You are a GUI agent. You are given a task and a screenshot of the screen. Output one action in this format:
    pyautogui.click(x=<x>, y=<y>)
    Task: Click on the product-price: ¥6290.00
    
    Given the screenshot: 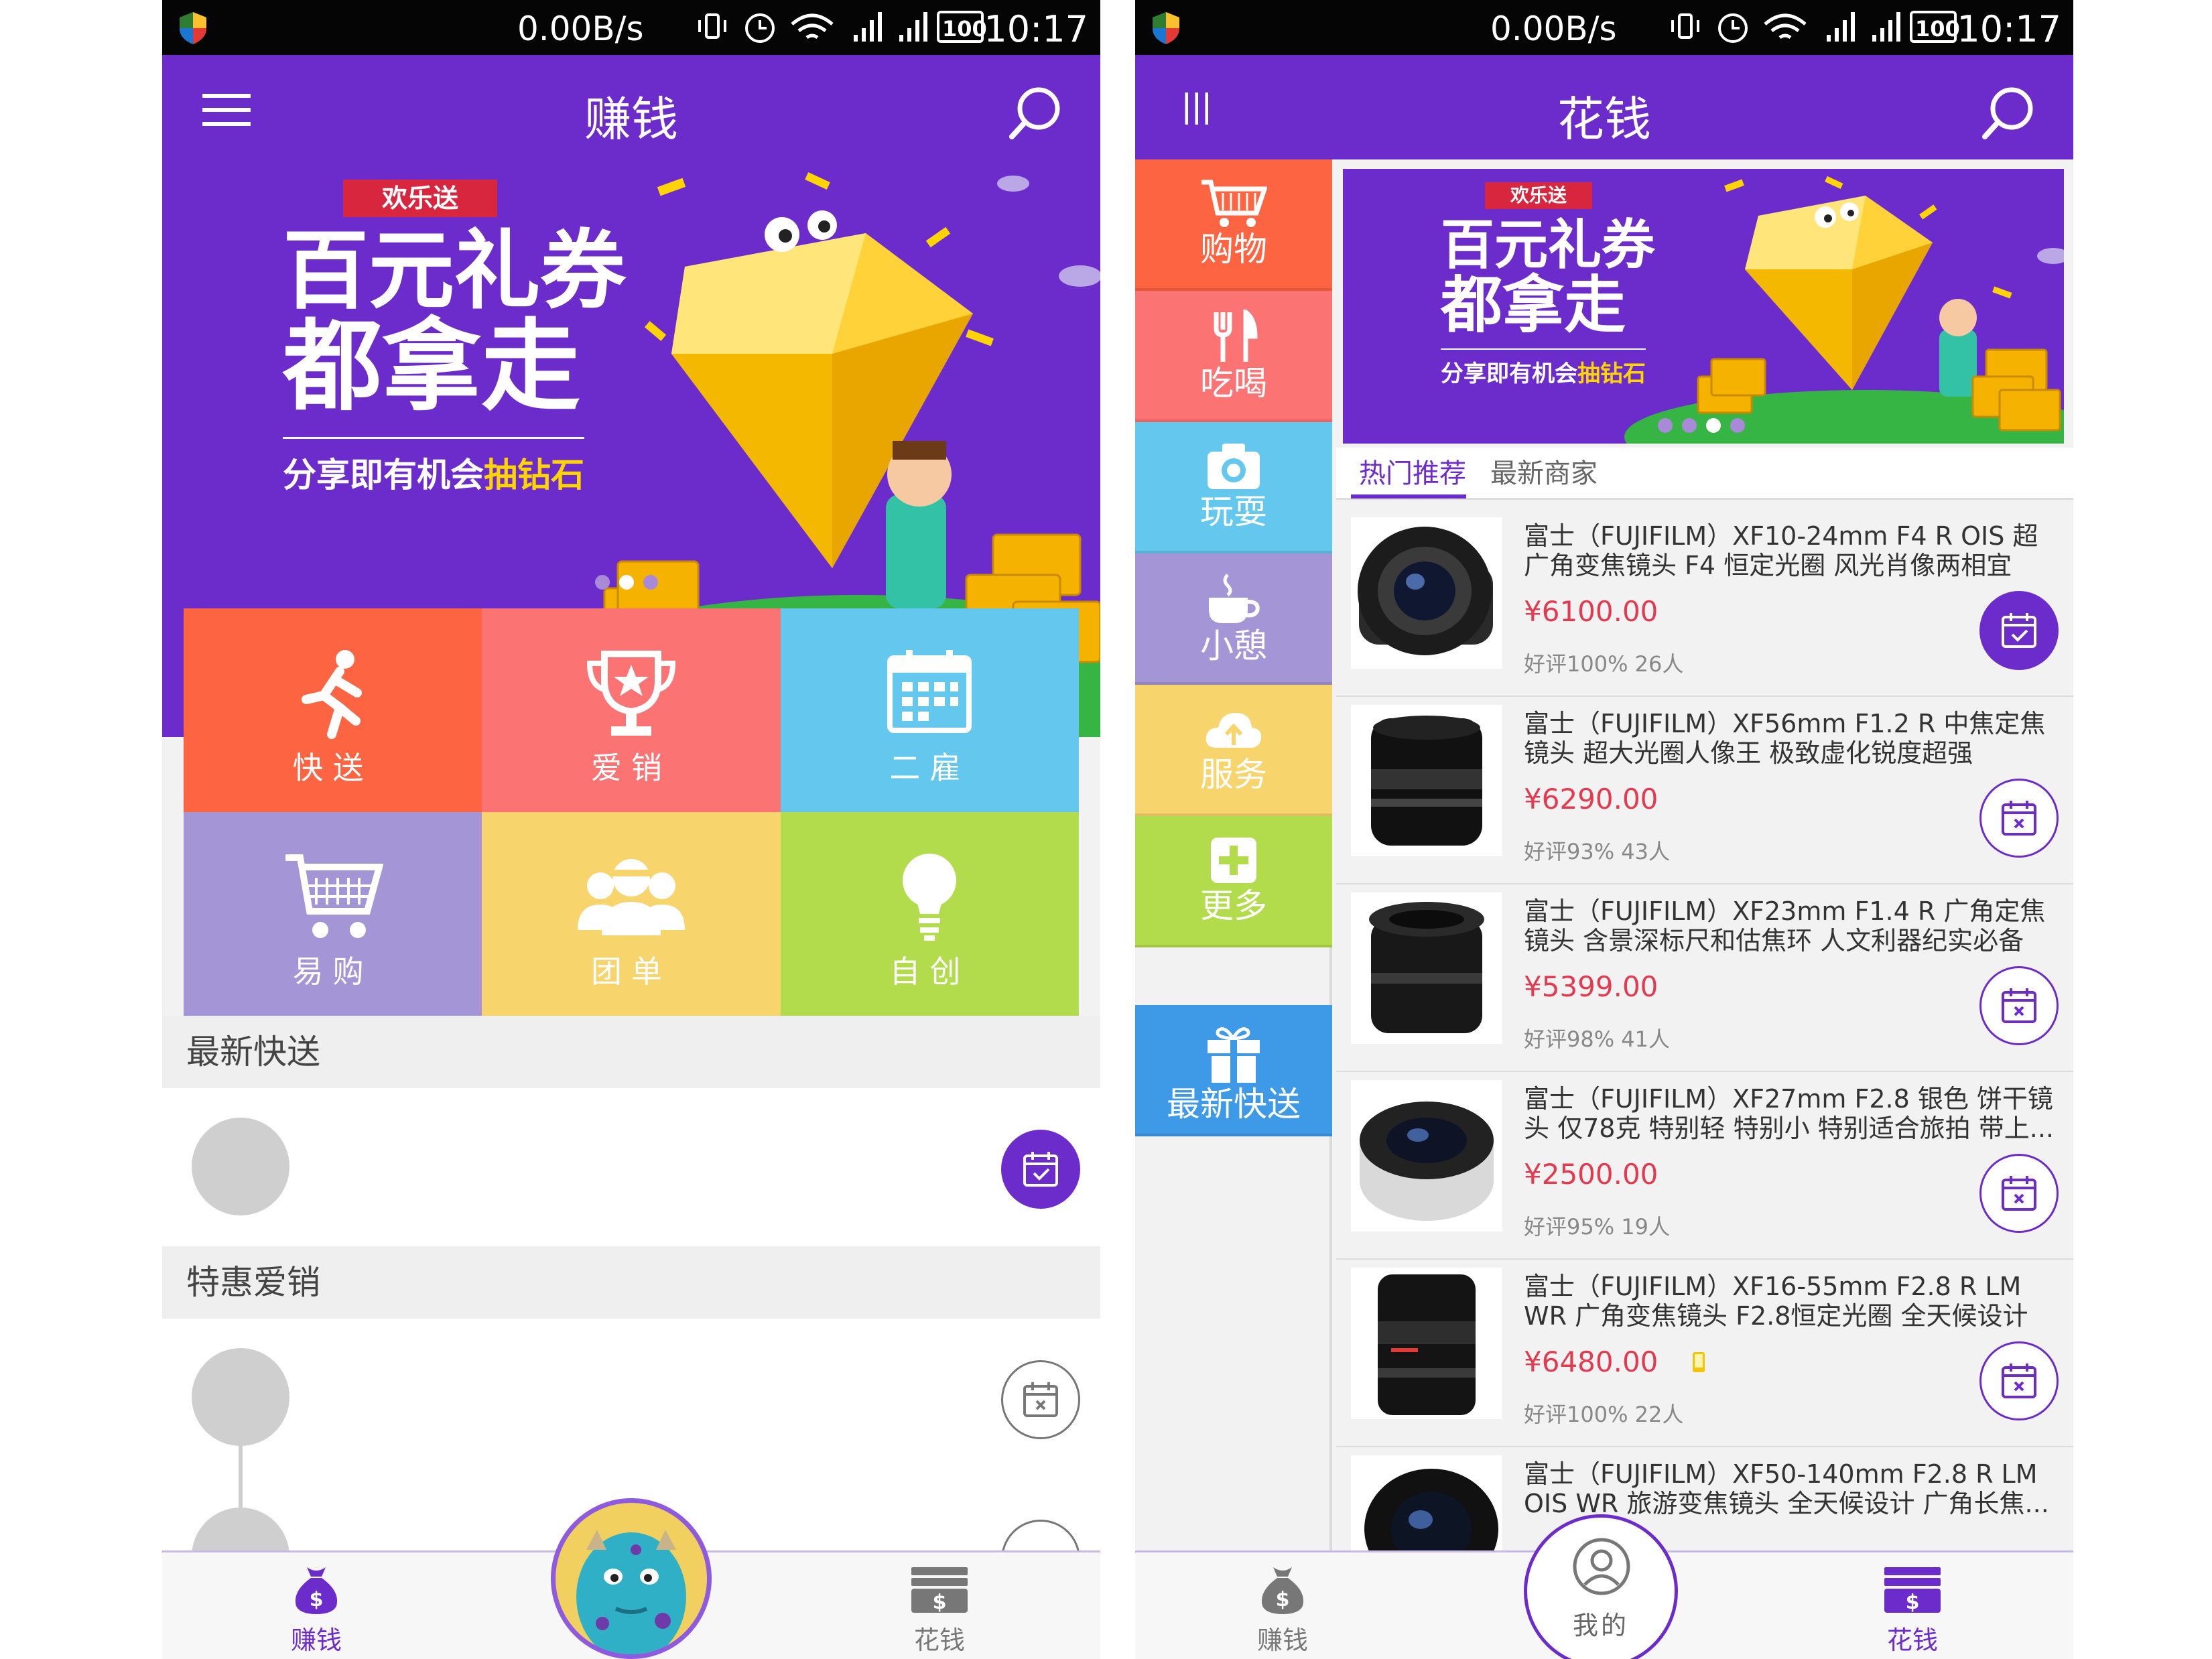 What is the action you would take?
    pyautogui.click(x=1591, y=799)
    